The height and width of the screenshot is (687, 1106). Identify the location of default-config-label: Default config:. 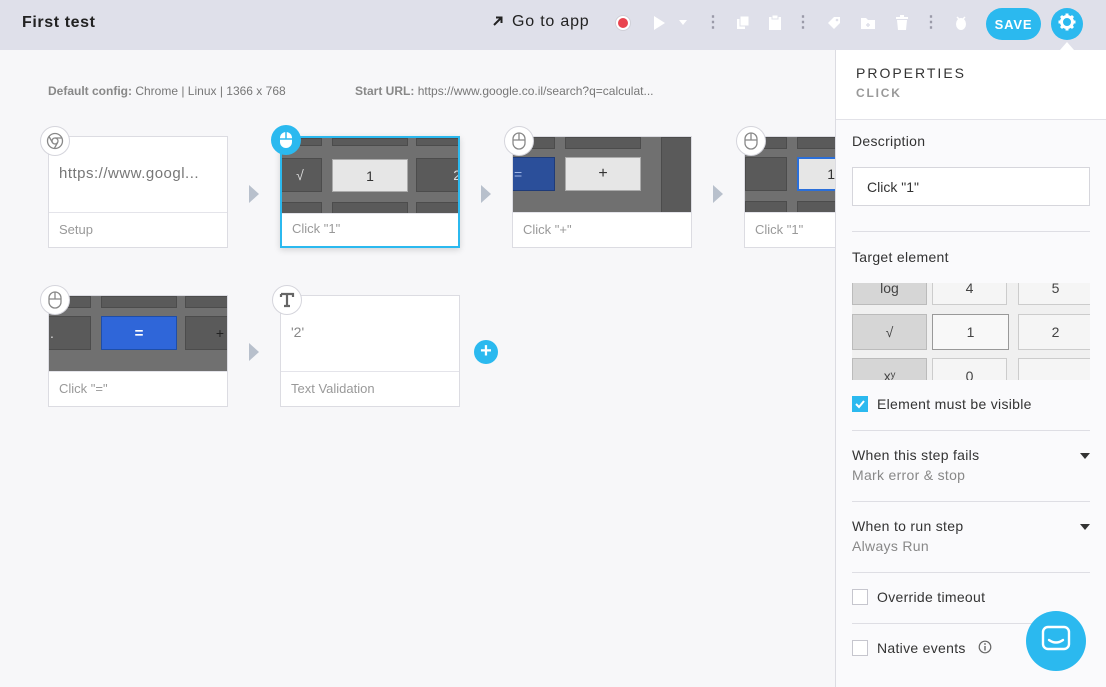
(90, 91).